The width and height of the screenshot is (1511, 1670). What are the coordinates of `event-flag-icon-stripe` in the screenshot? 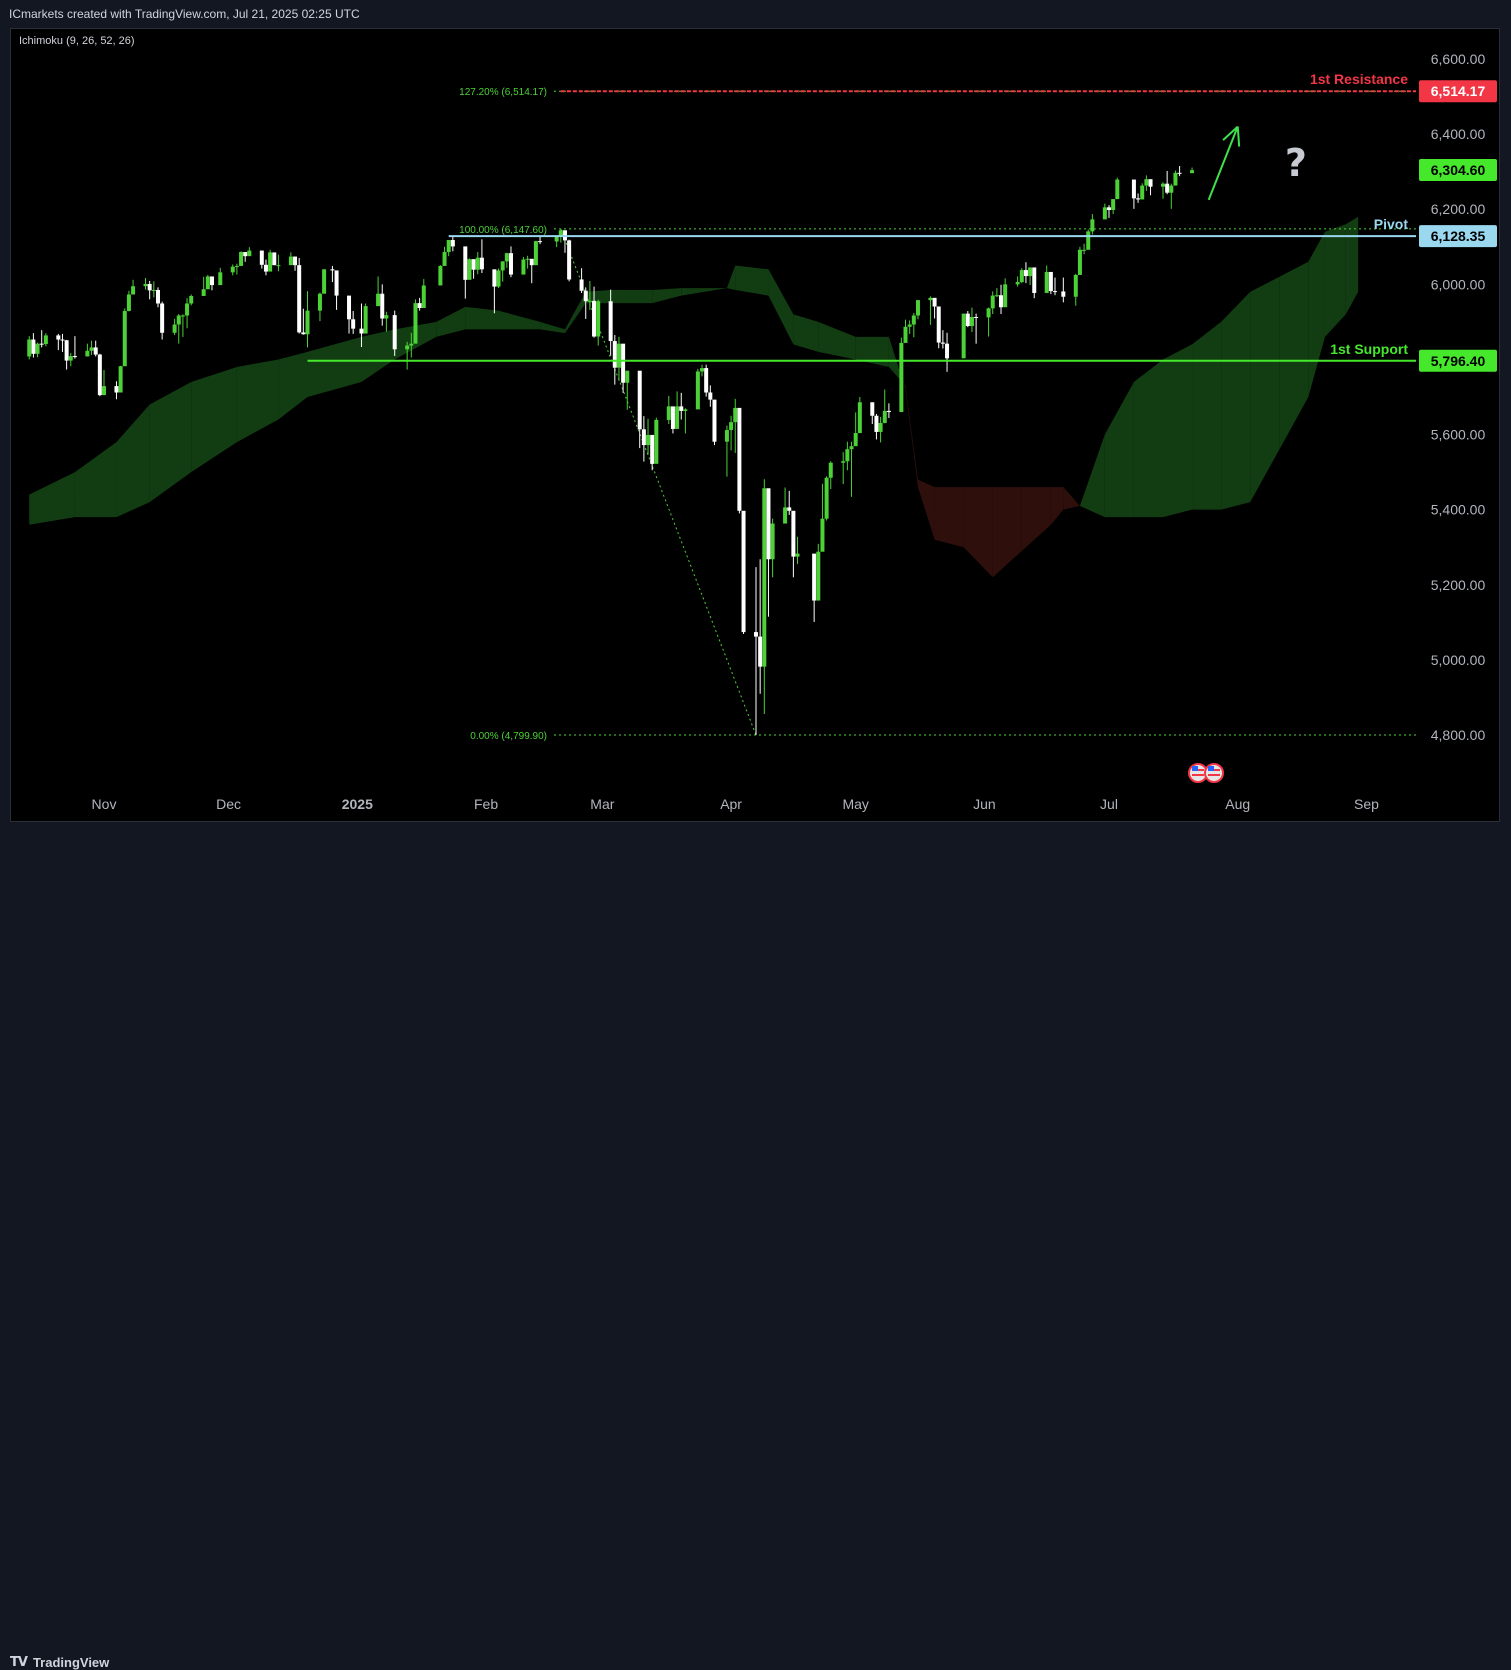 It's located at (1214, 775).